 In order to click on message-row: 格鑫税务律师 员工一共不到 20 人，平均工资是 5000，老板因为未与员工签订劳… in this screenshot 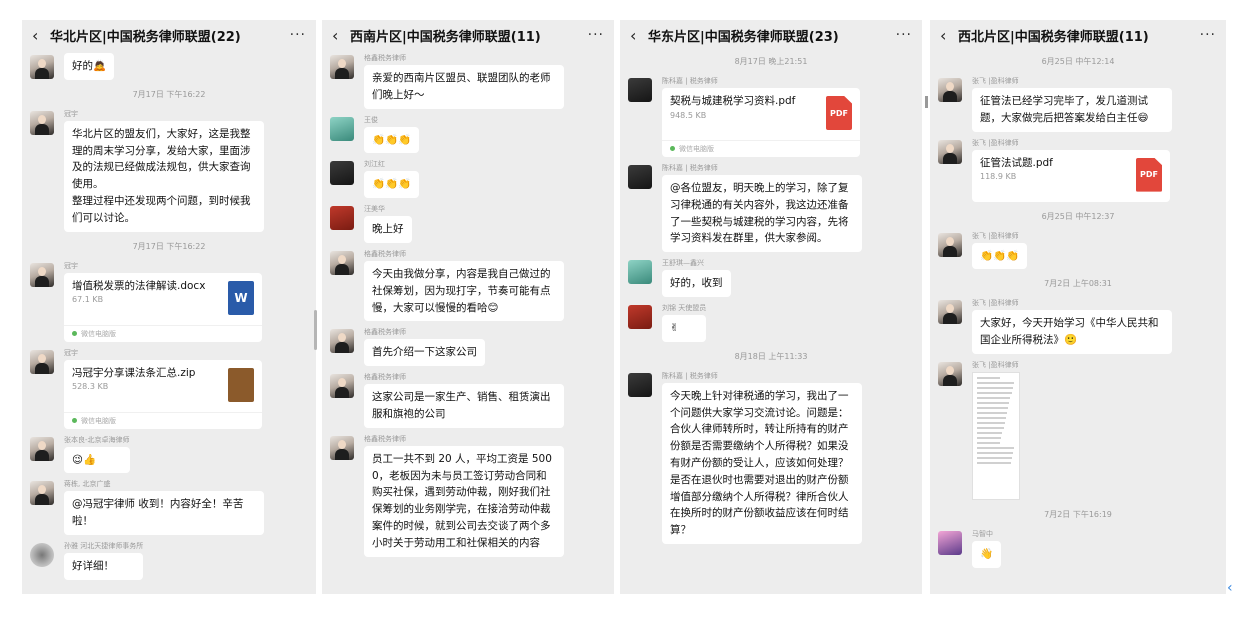, I will do `click(468, 495)`.